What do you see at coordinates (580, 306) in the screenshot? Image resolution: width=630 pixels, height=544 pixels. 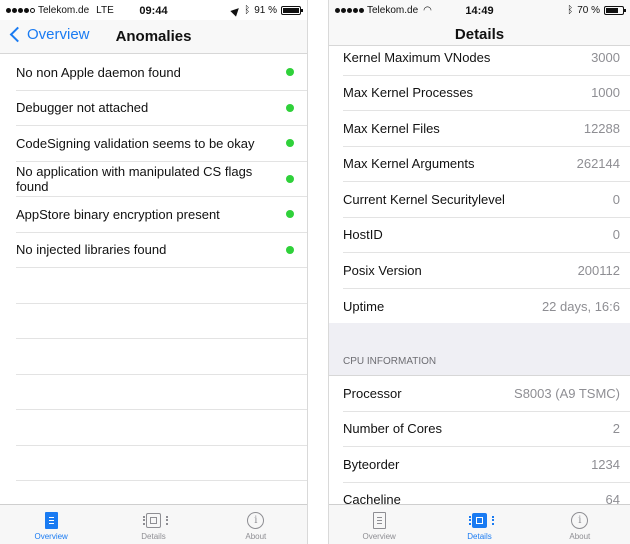 I see `detail-value: 22 days, 16:6` at bounding box center [580, 306].